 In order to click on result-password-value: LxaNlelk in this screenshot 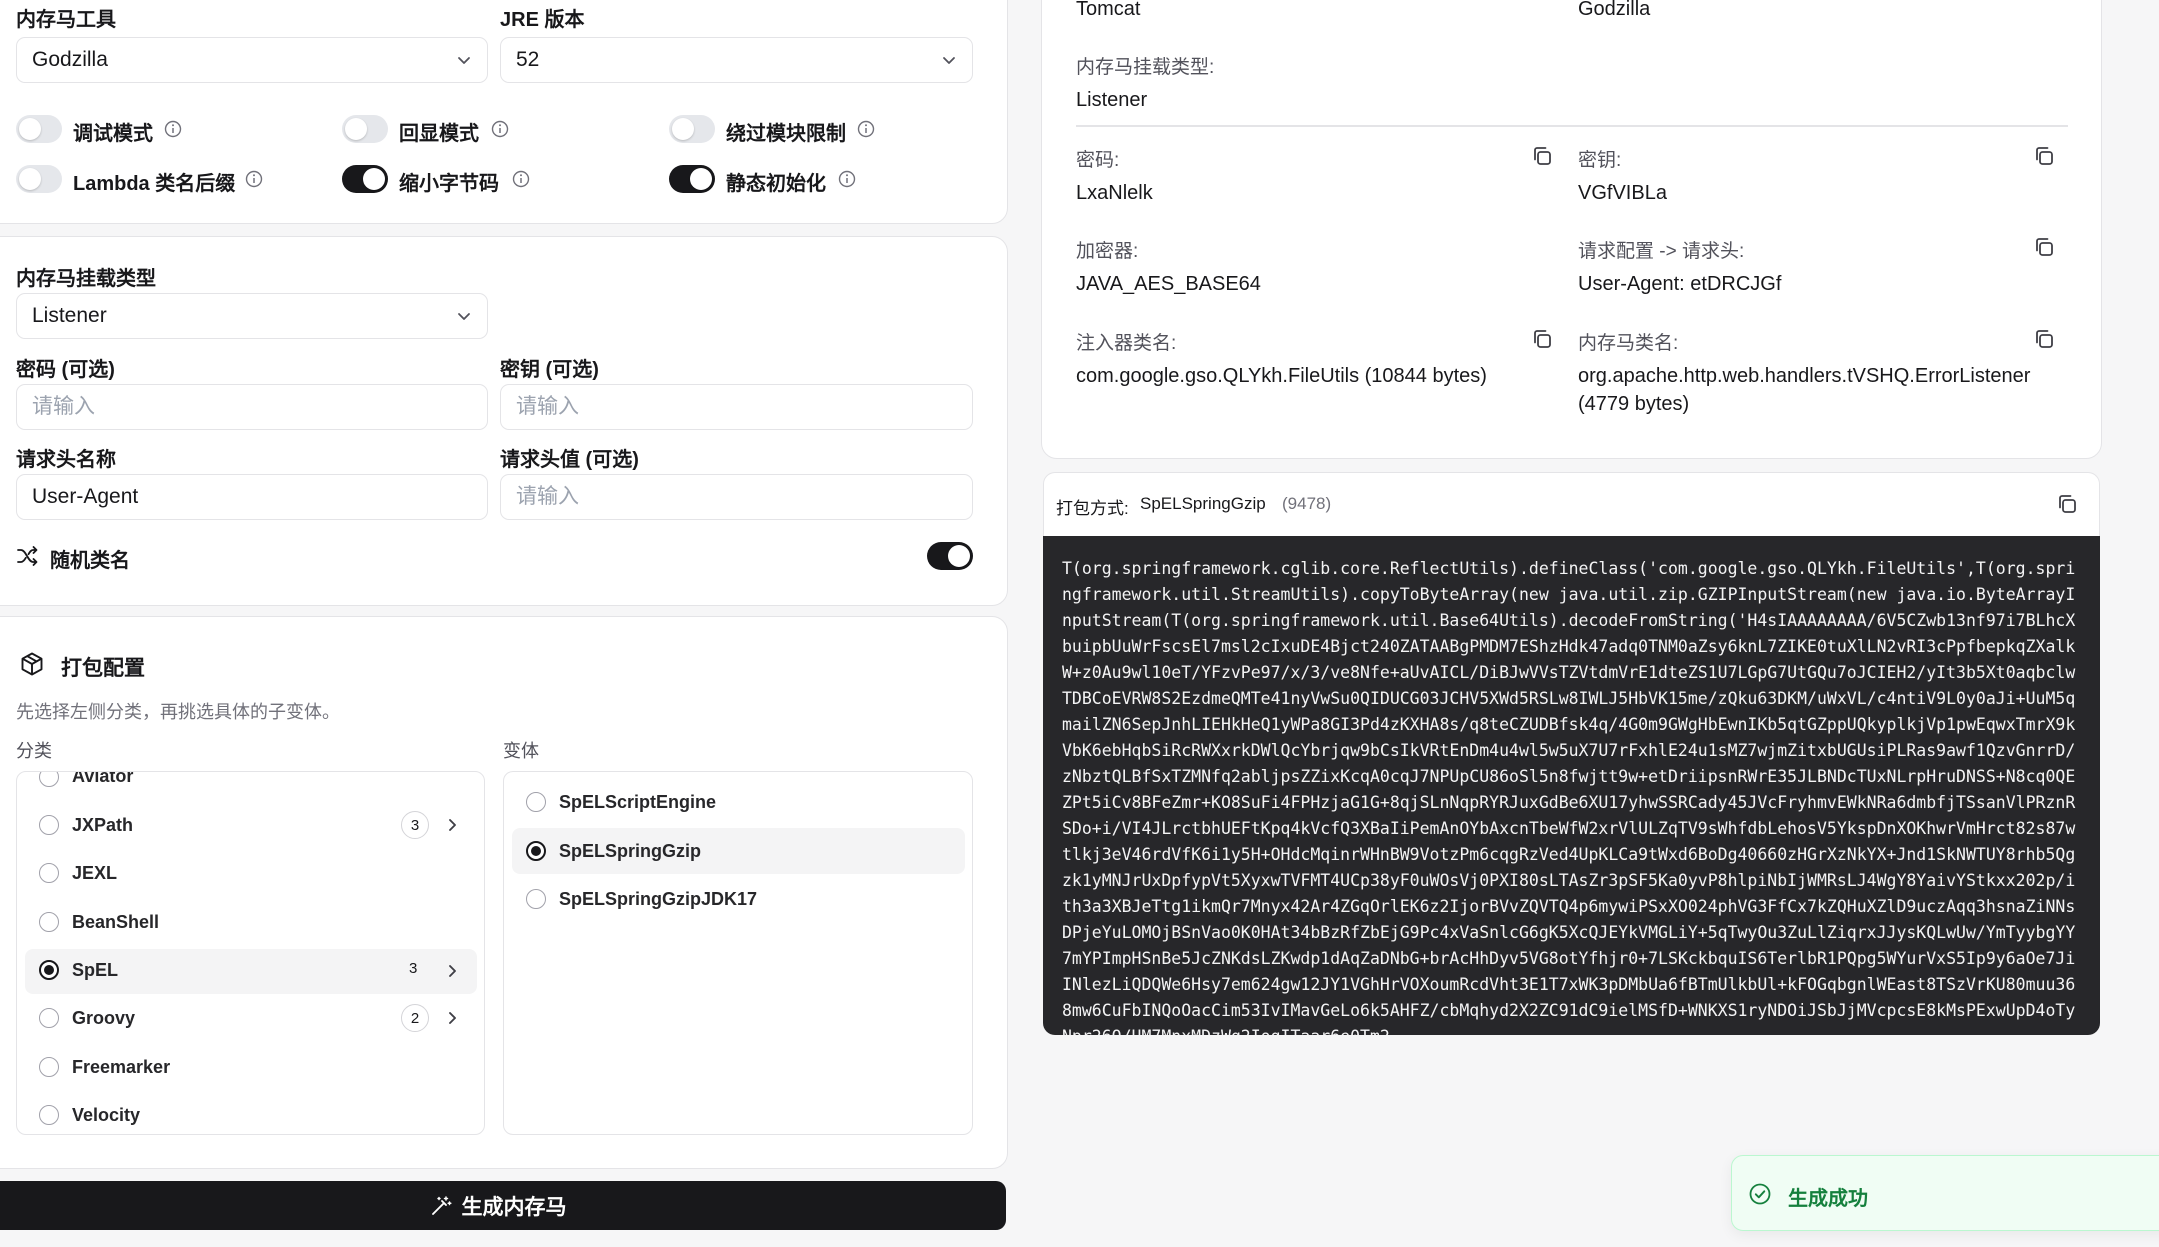, I will do `click(1114, 193)`.